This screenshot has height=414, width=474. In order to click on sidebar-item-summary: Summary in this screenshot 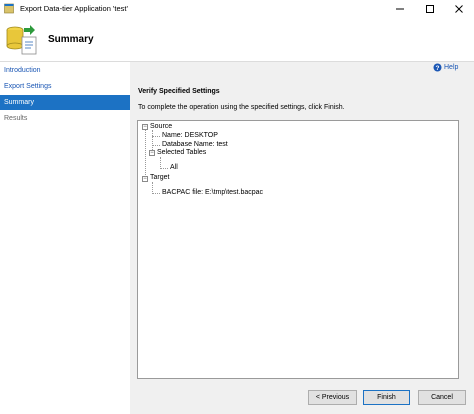, I will do `click(65, 102)`.